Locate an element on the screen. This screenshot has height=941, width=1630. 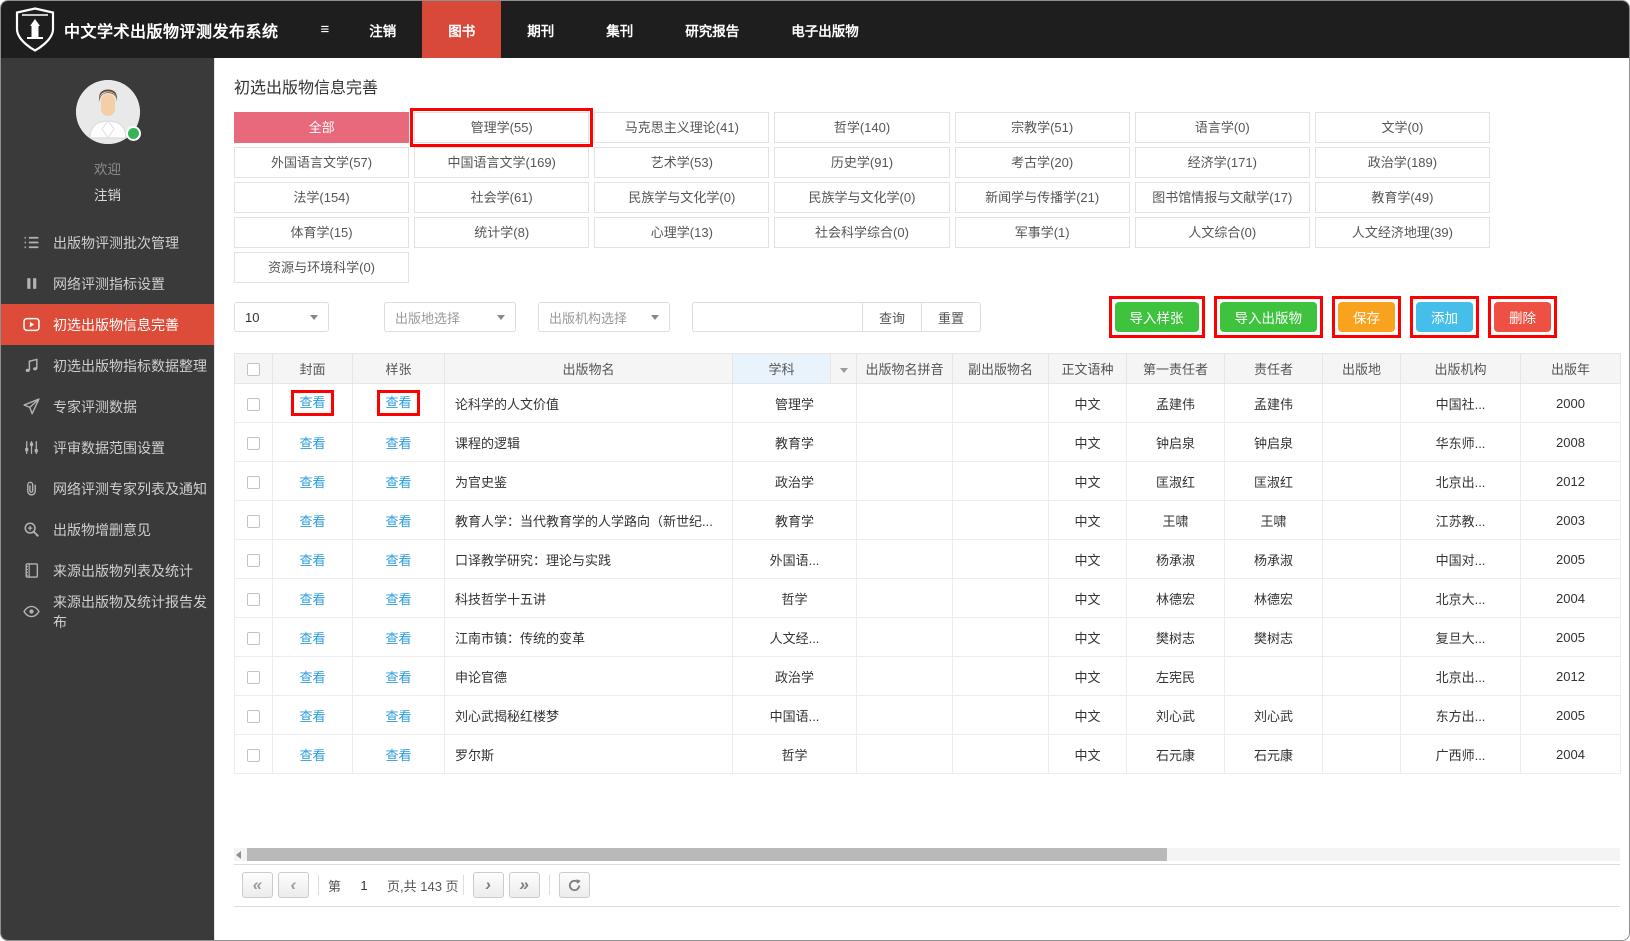
category-button-12: 经济学(171) is located at coordinates (1222, 162).